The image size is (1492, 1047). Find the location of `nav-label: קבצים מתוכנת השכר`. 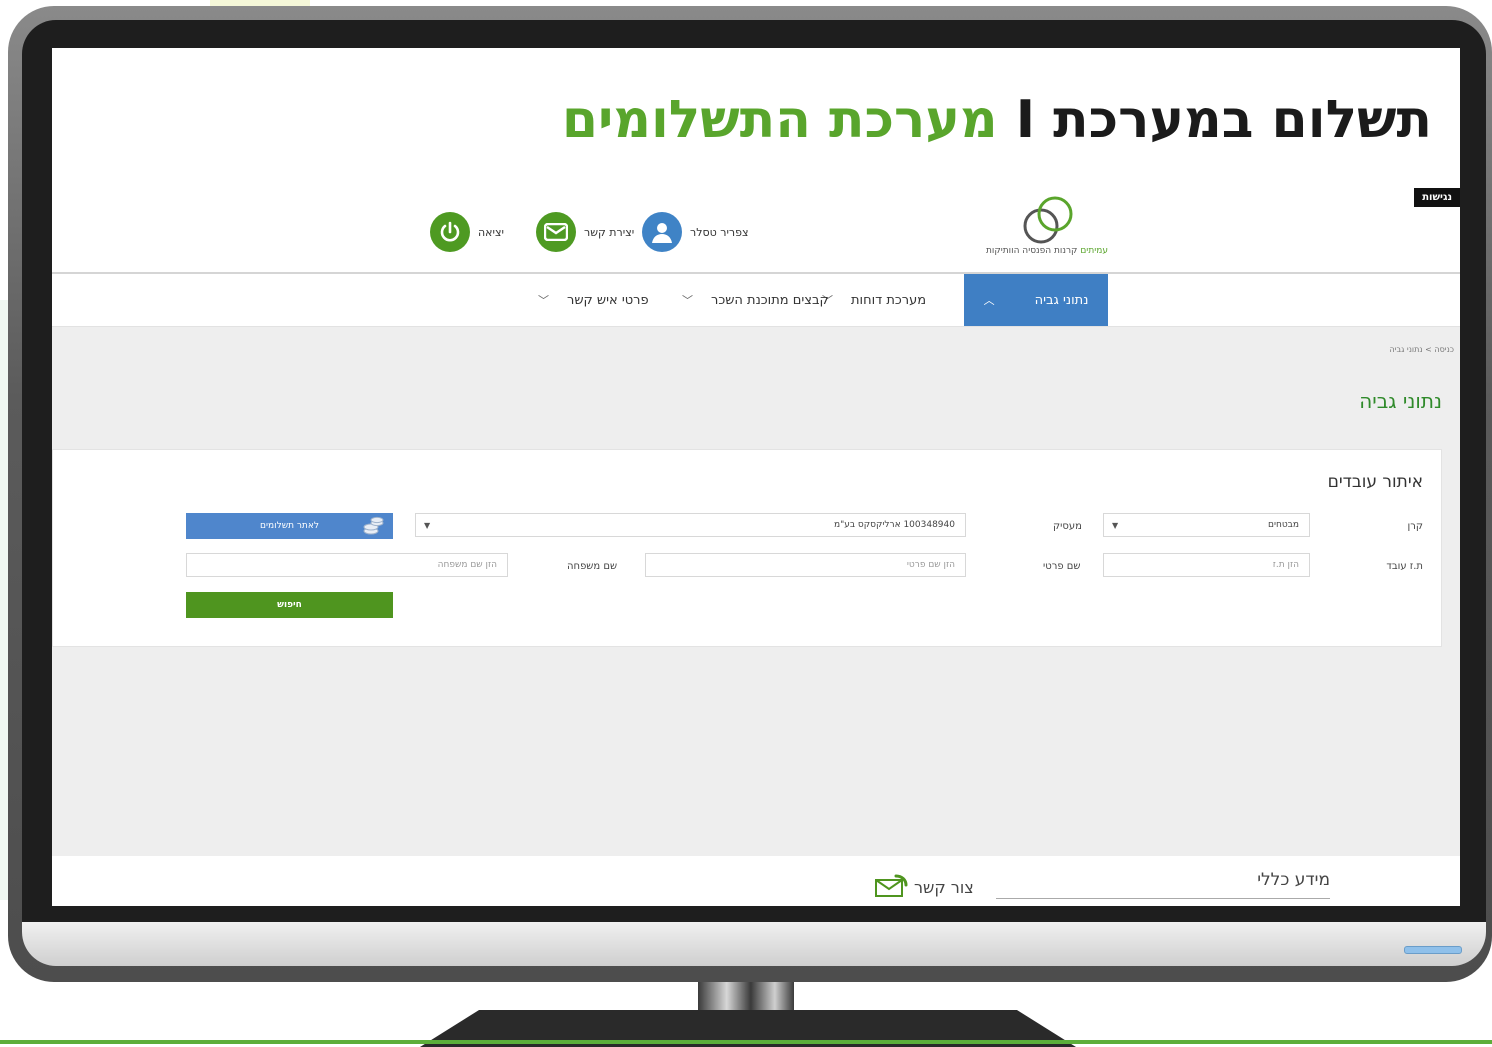

nav-label: קבצים מתוכנת השכר is located at coordinates (770, 300).